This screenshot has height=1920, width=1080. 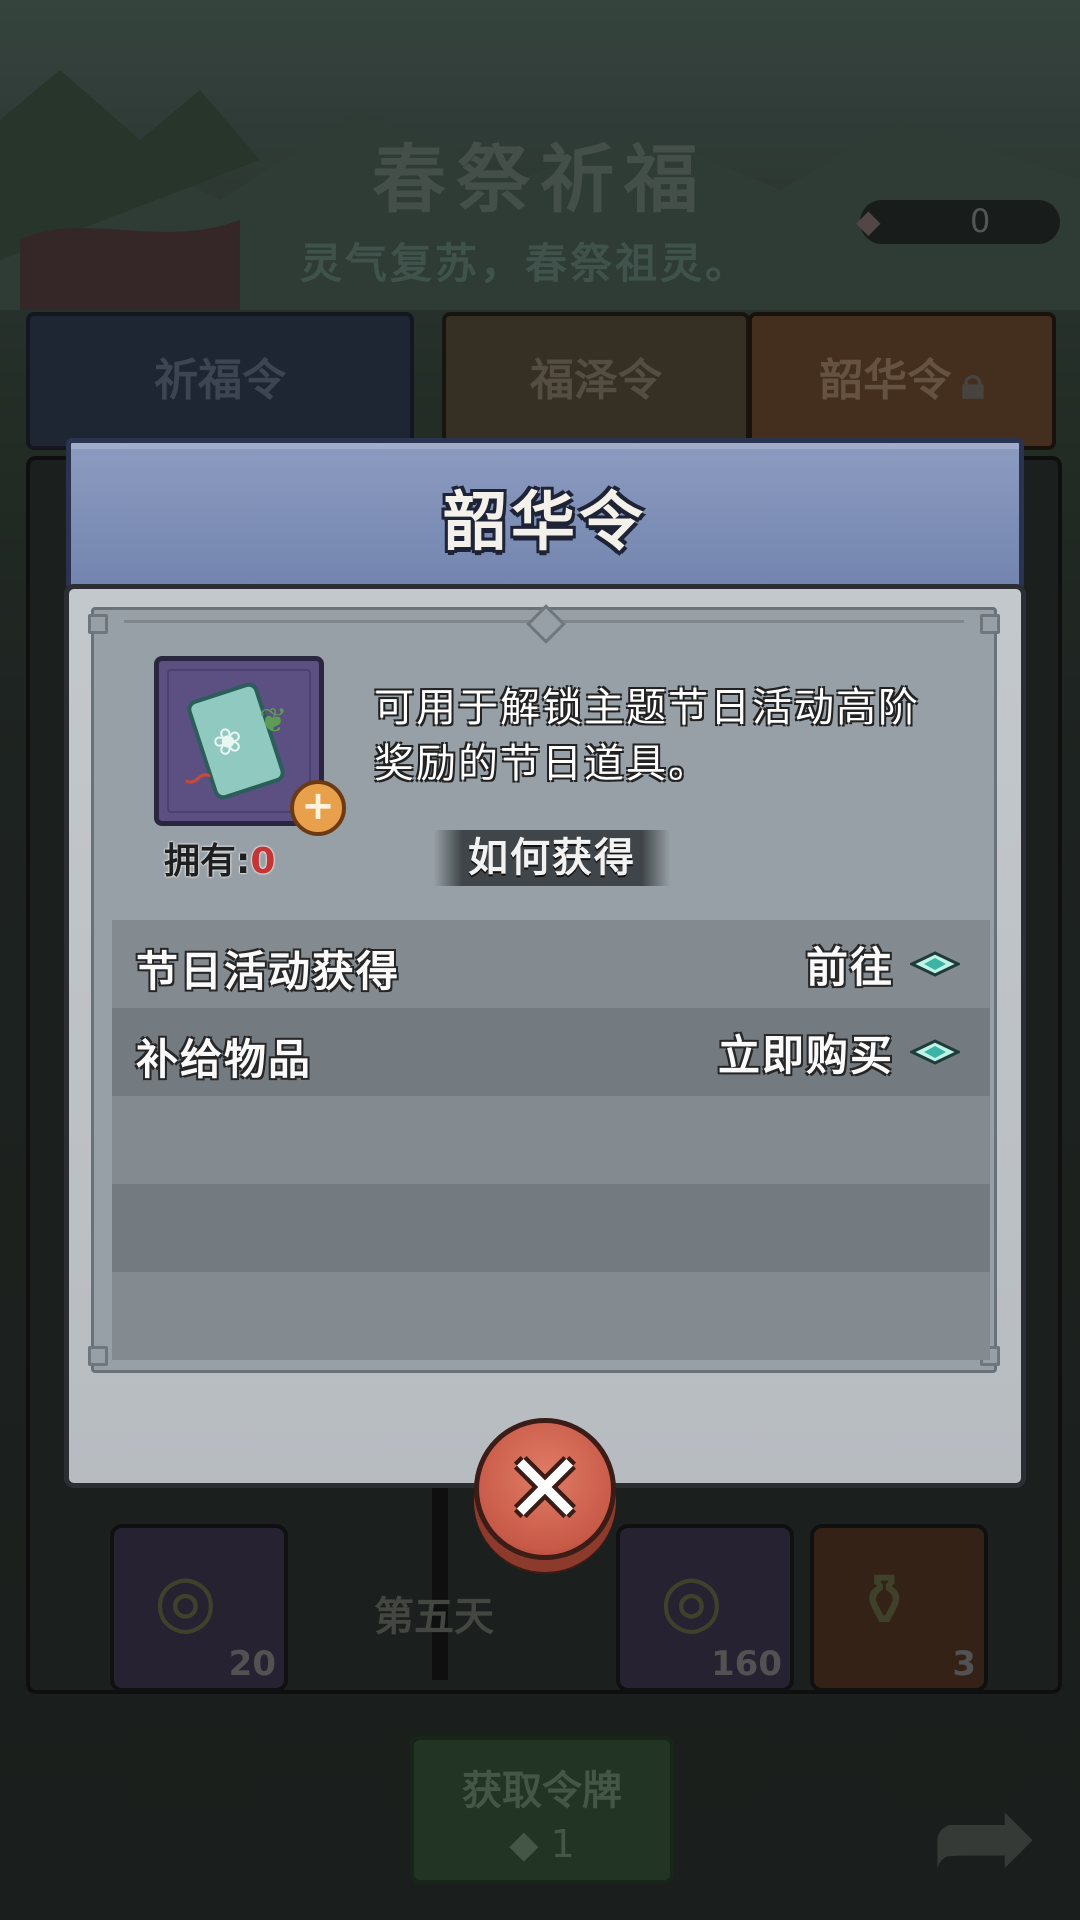 I want to click on owned-count: 拥有:0, so click(x=219, y=858).